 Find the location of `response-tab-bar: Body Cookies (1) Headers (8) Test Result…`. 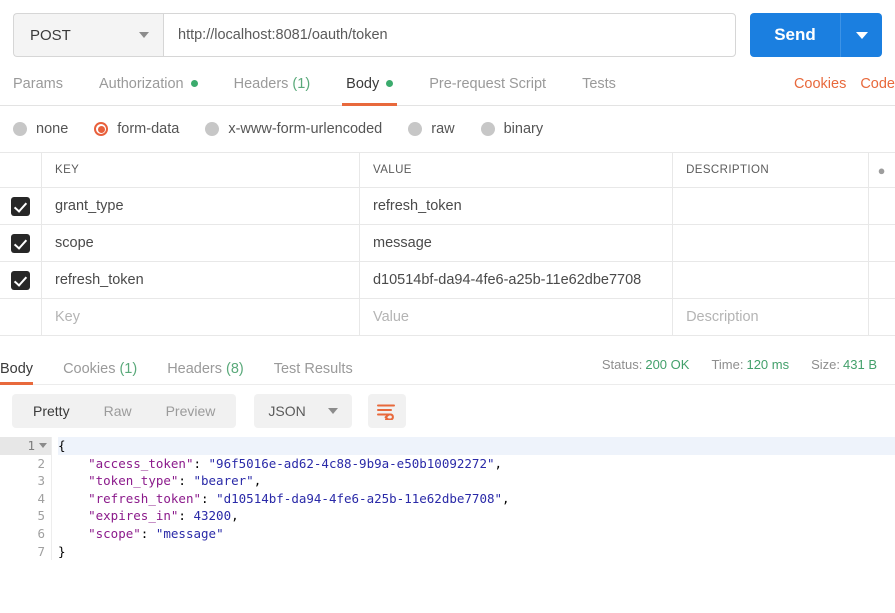

response-tab-bar: Body Cookies (1) Headers (8) Test Result… is located at coordinates (447, 365).